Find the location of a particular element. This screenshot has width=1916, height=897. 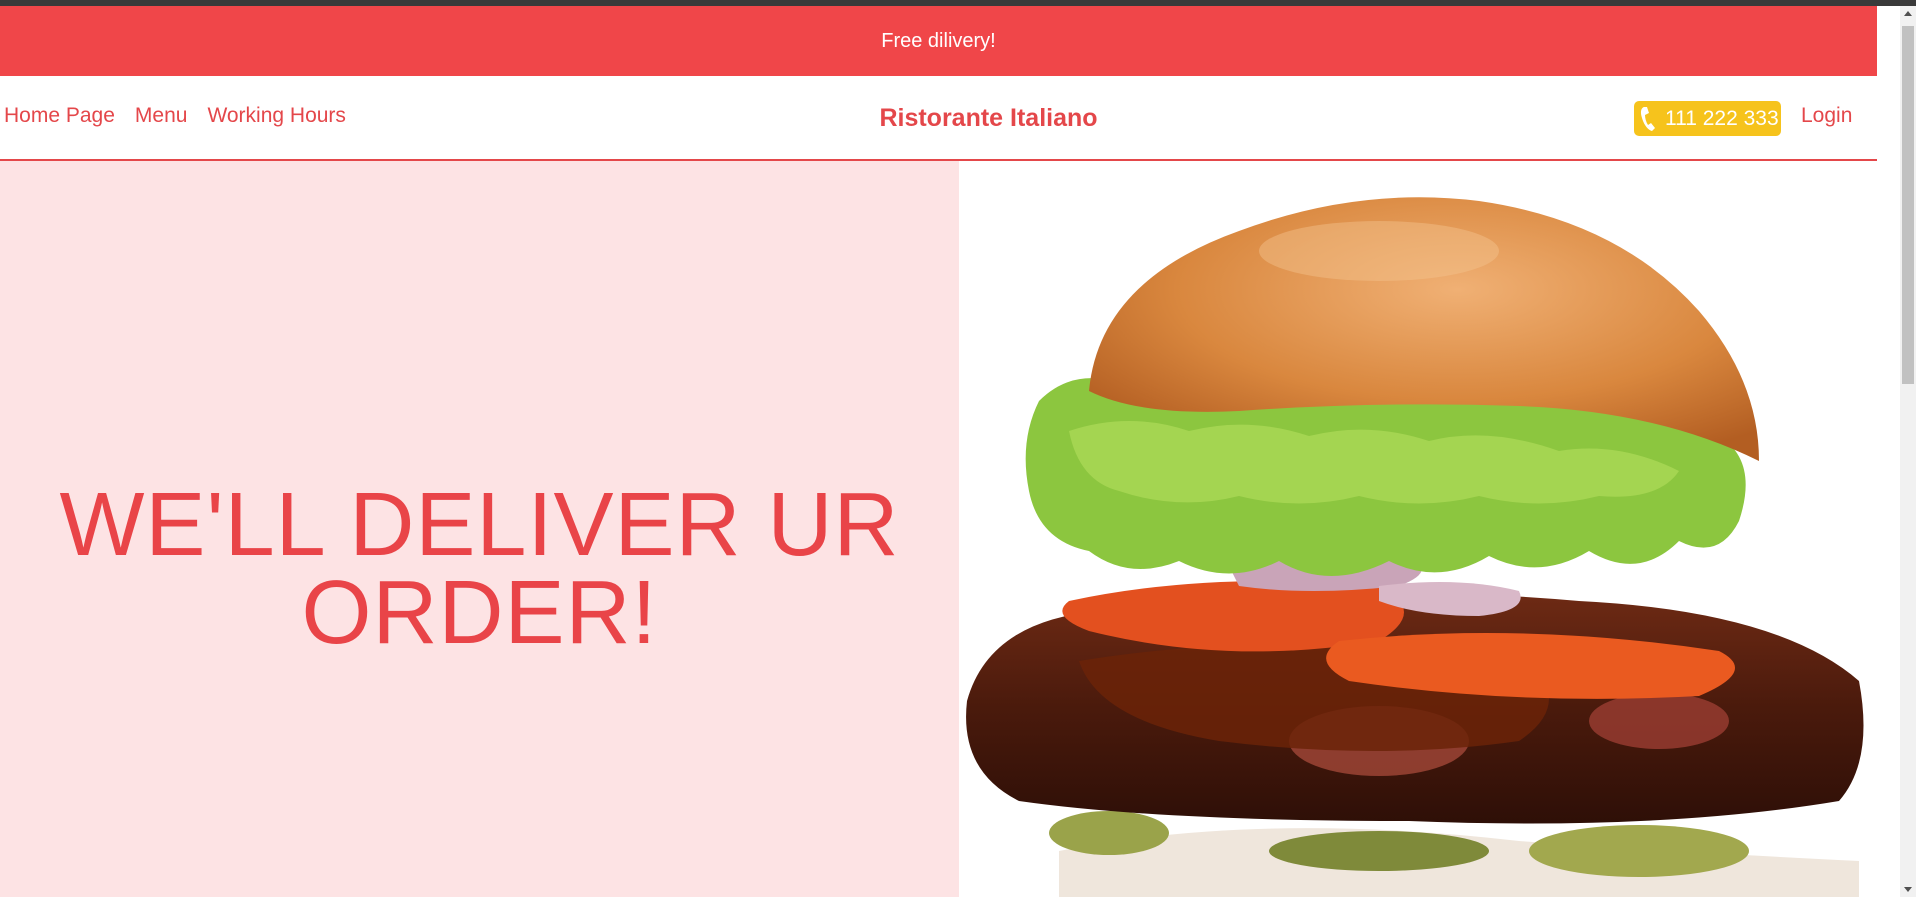

scroll-down-arrow-icon is located at coordinates (1908, 889).